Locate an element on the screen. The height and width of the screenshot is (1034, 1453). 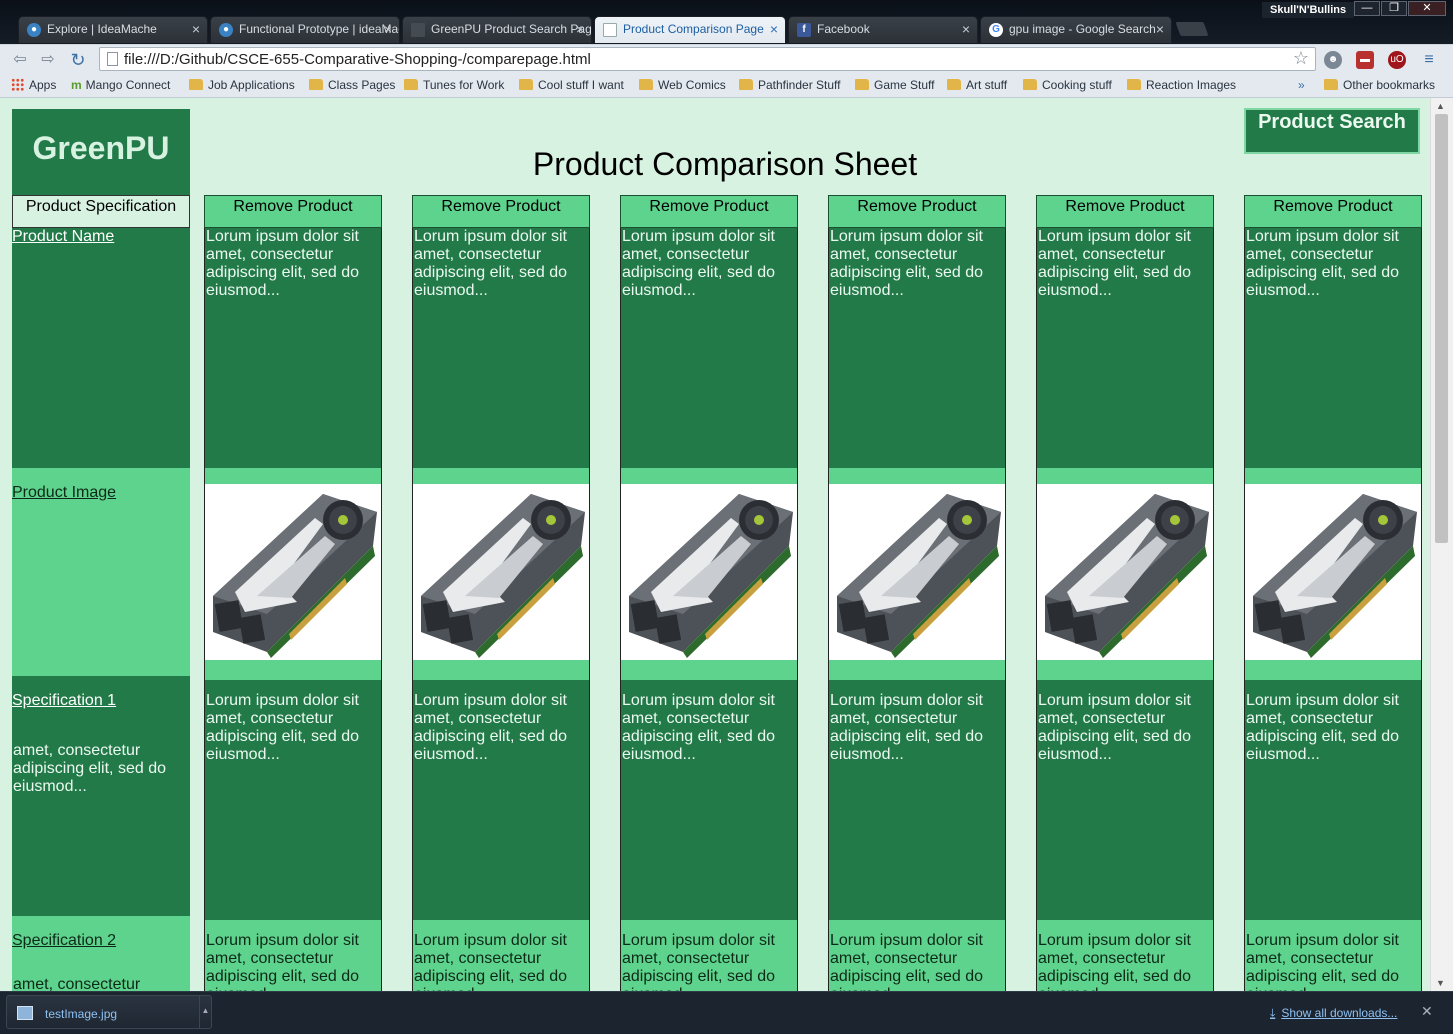
new-tab-button is located at coordinates (1192, 29).